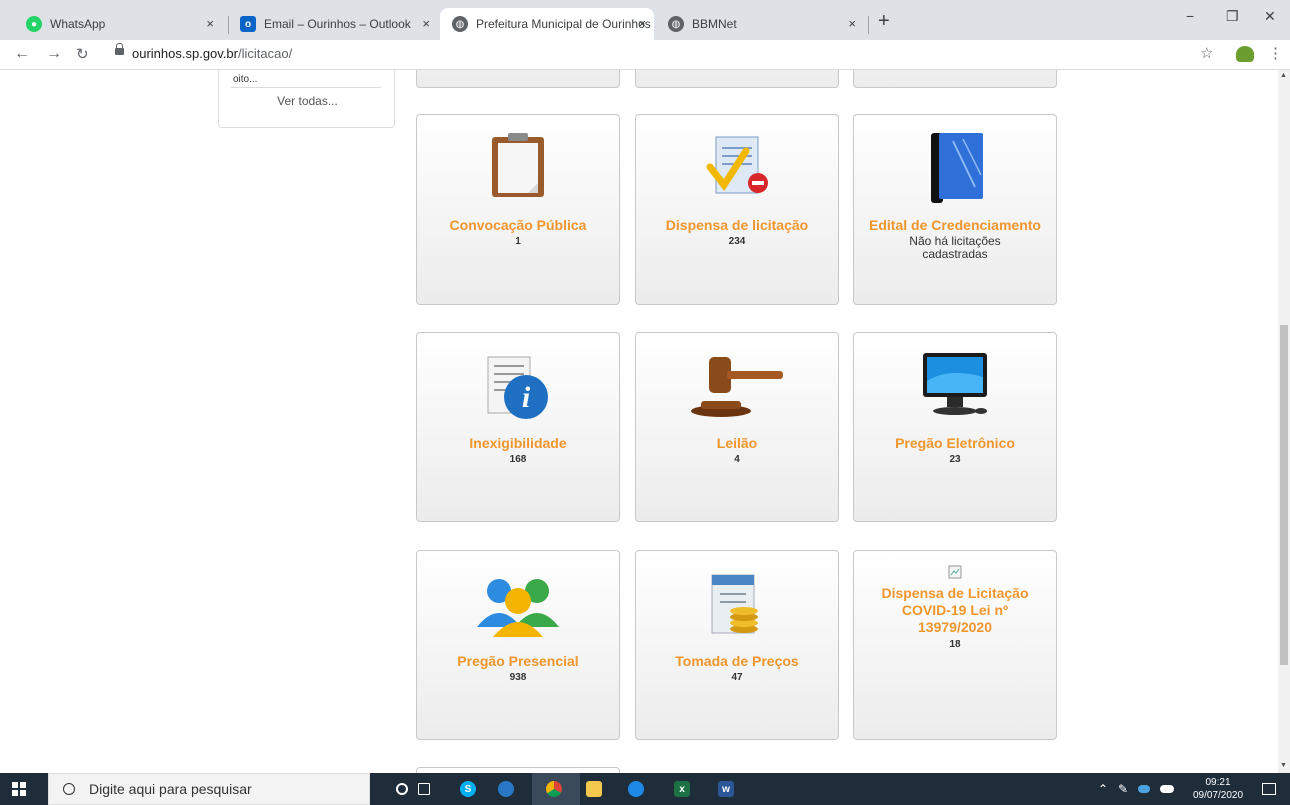  What do you see at coordinates (726, 789) in the screenshot?
I see `word-icon: w` at bounding box center [726, 789].